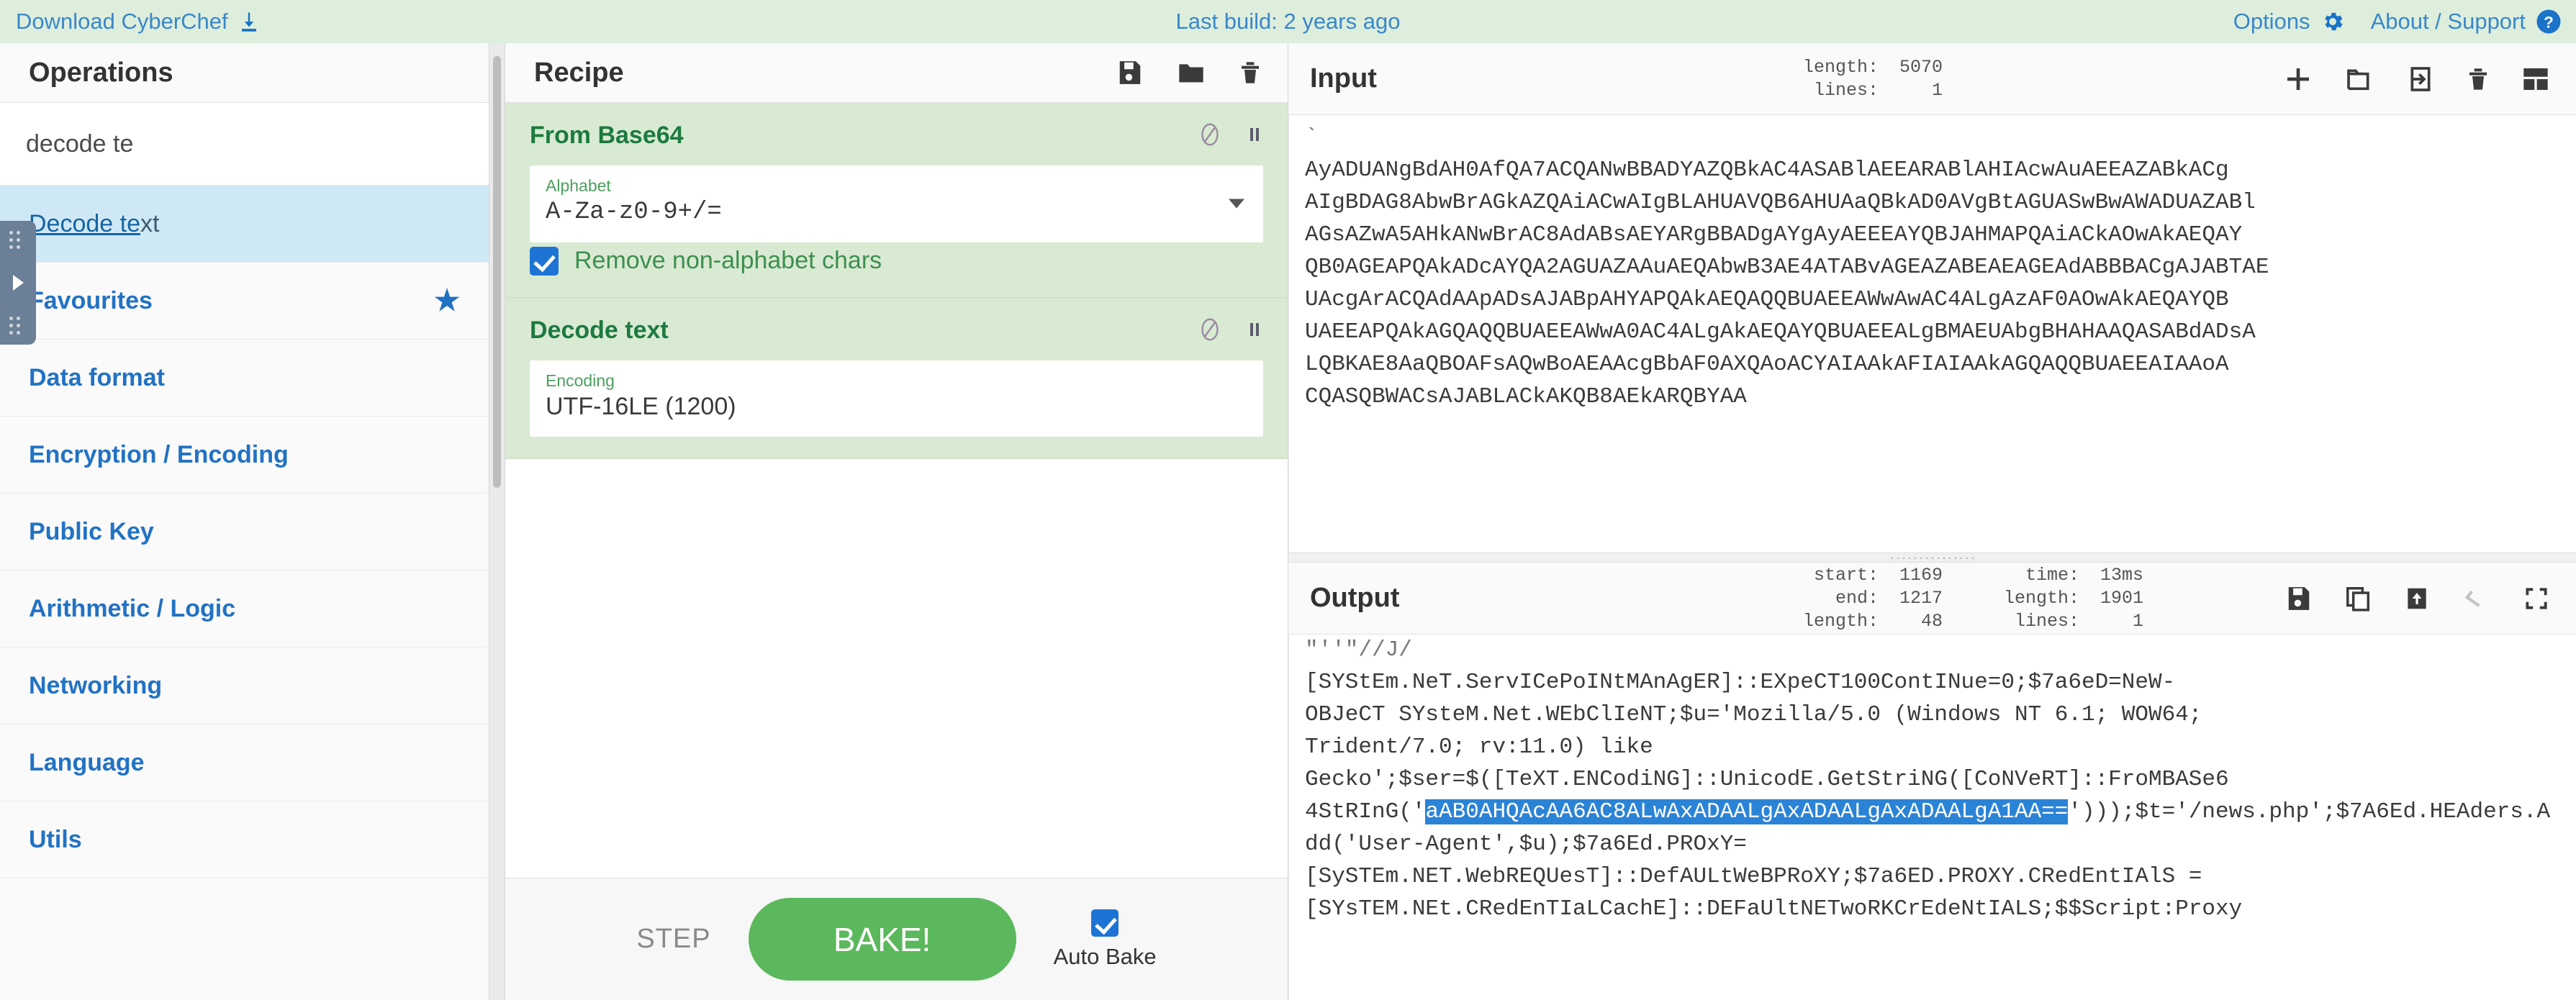  I want to click on output-stat-start: start: 1169, so click(1864, 575).